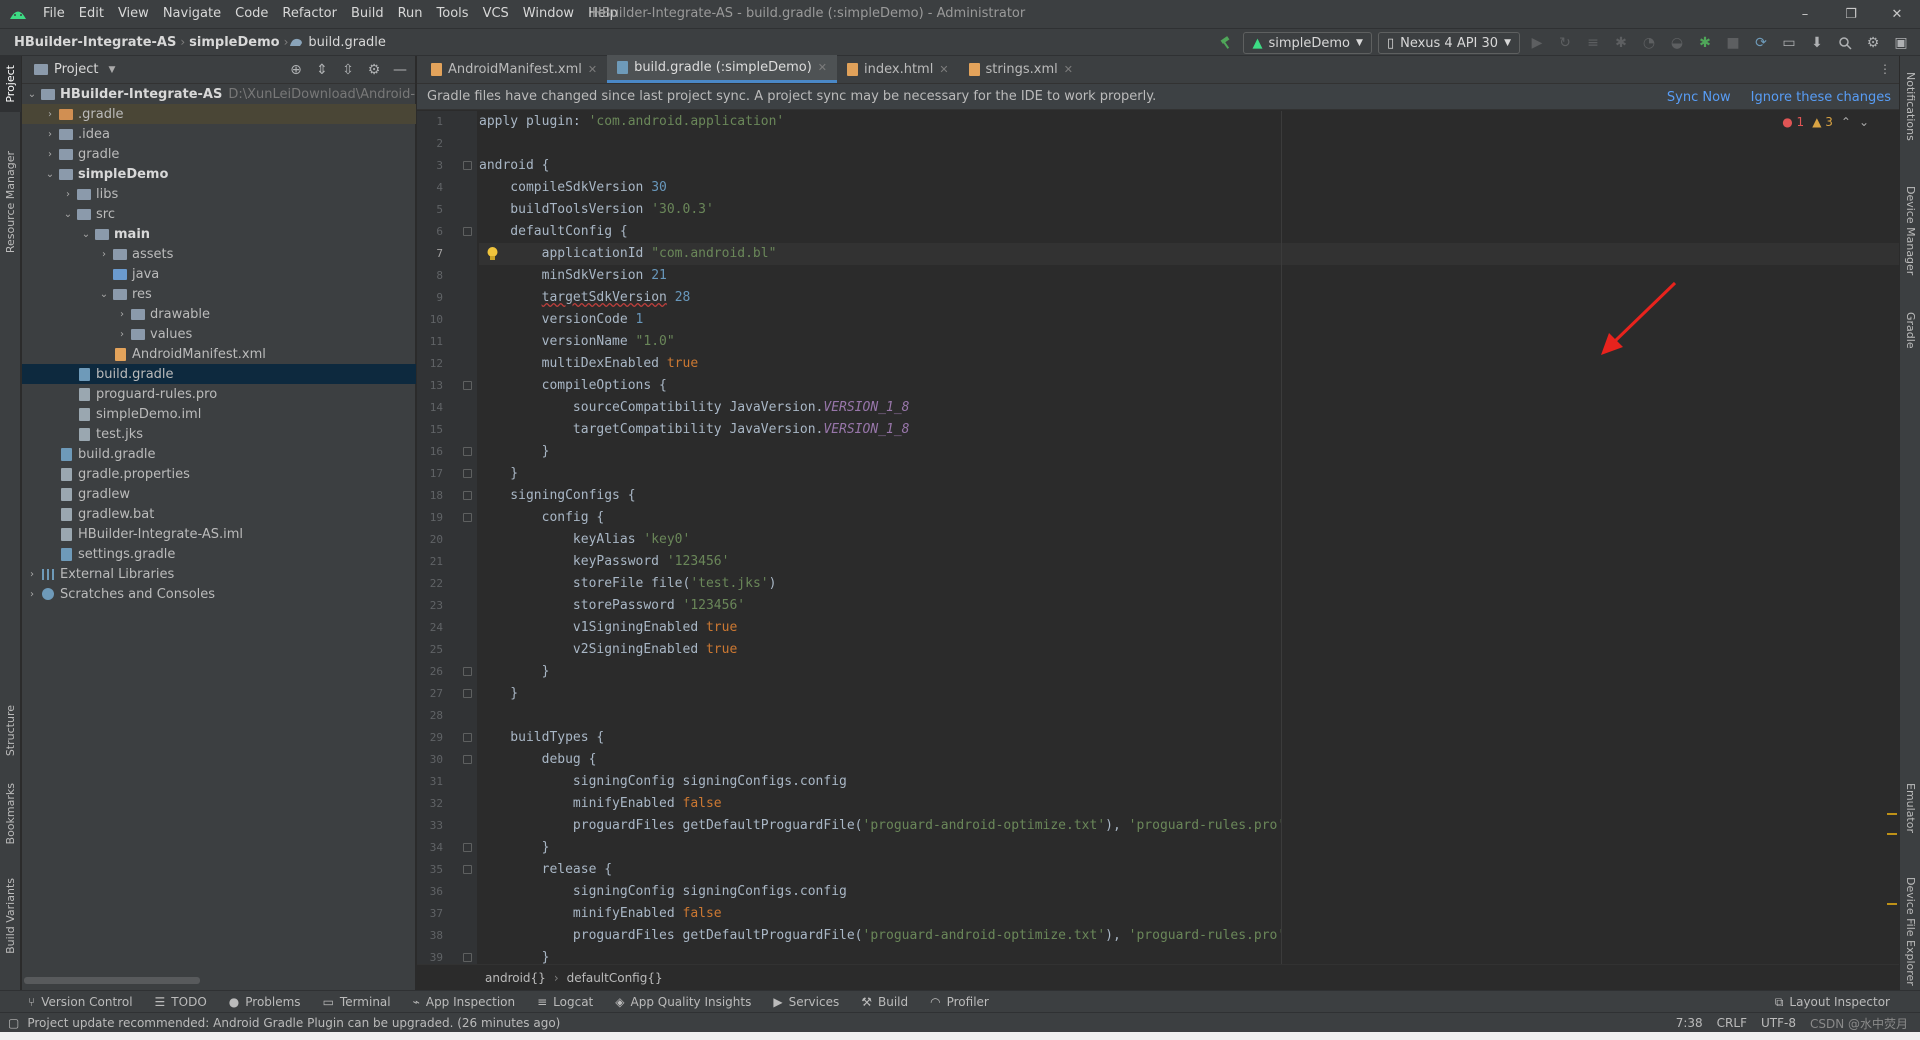 This screenshot has width=1920, height=1040. Describe the element at coordinates (1897, 14) in the screenshot. I see `close-window-button: ✕` at that location.